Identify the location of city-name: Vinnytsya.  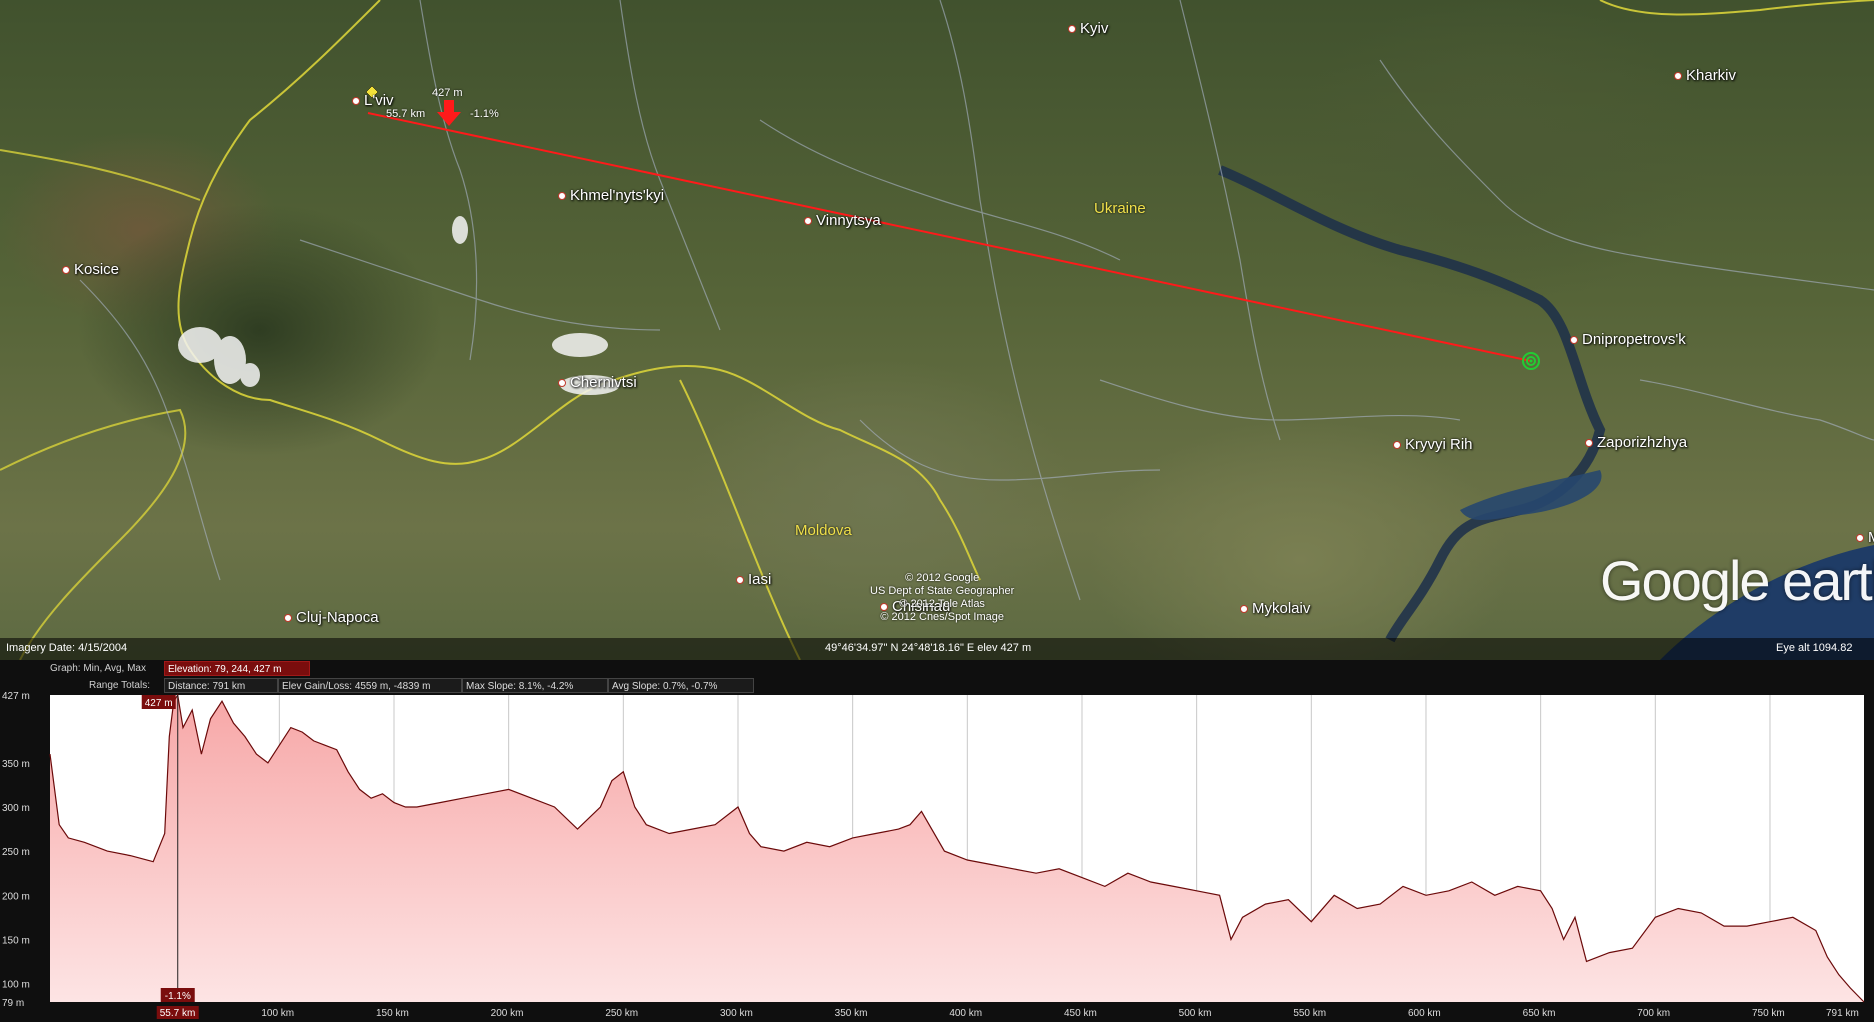
(848, 220).